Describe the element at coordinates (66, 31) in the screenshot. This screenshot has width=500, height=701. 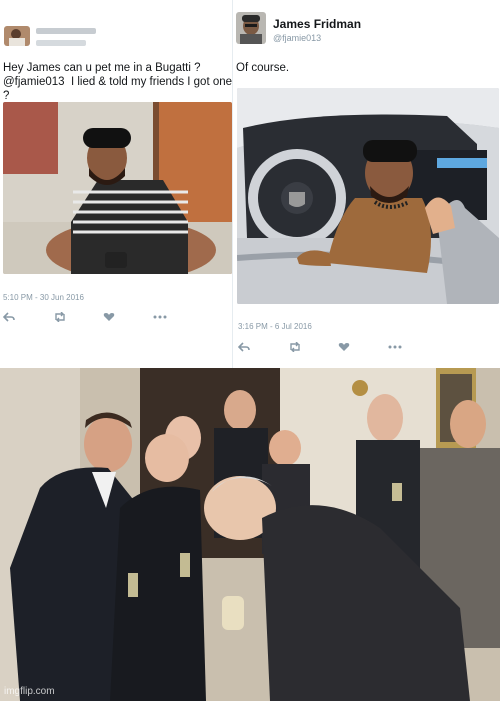
I see `redacted-name` at that location.